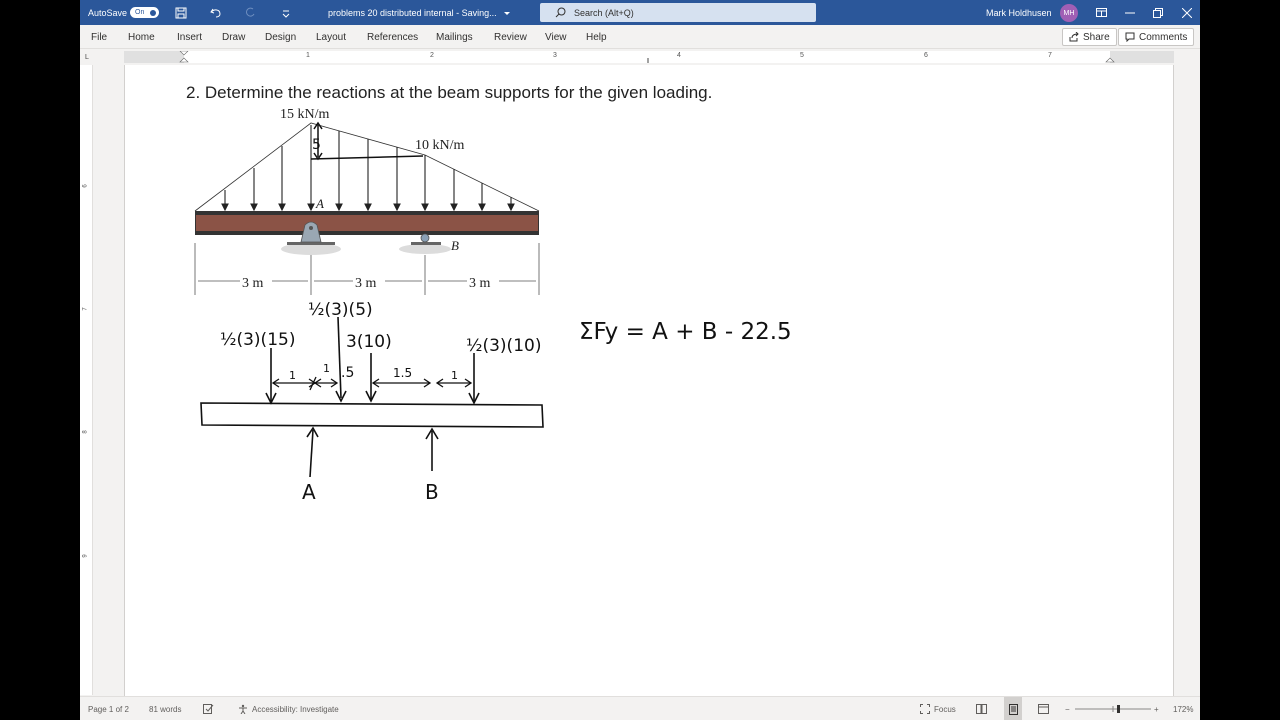 This screenshot has width=1280, height=720. I want to click on accessibility-status: Accessibility: Investigate, so click(288, 708).